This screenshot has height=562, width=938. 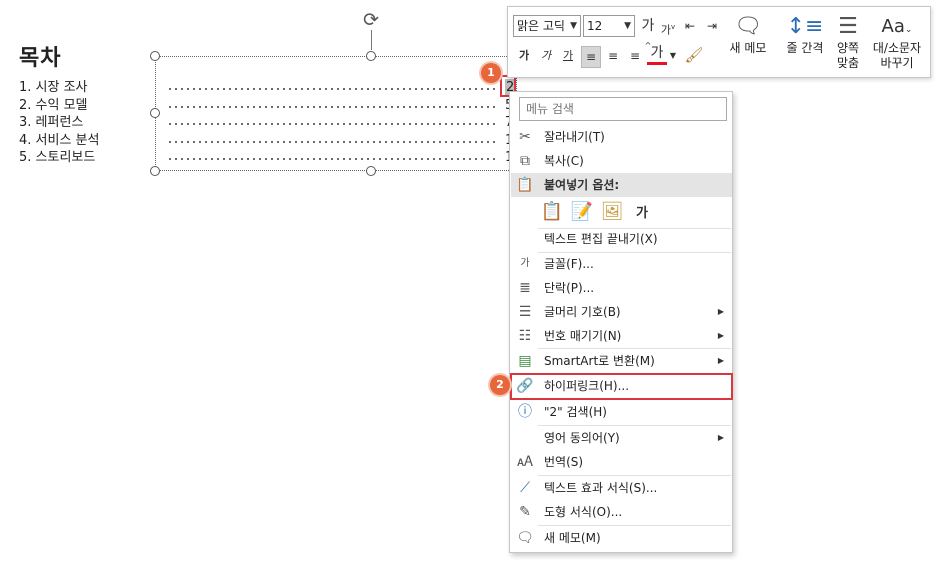 I want to click on justify-button: ☰ 양쪽 맞춤, so click(x=848, y=42).